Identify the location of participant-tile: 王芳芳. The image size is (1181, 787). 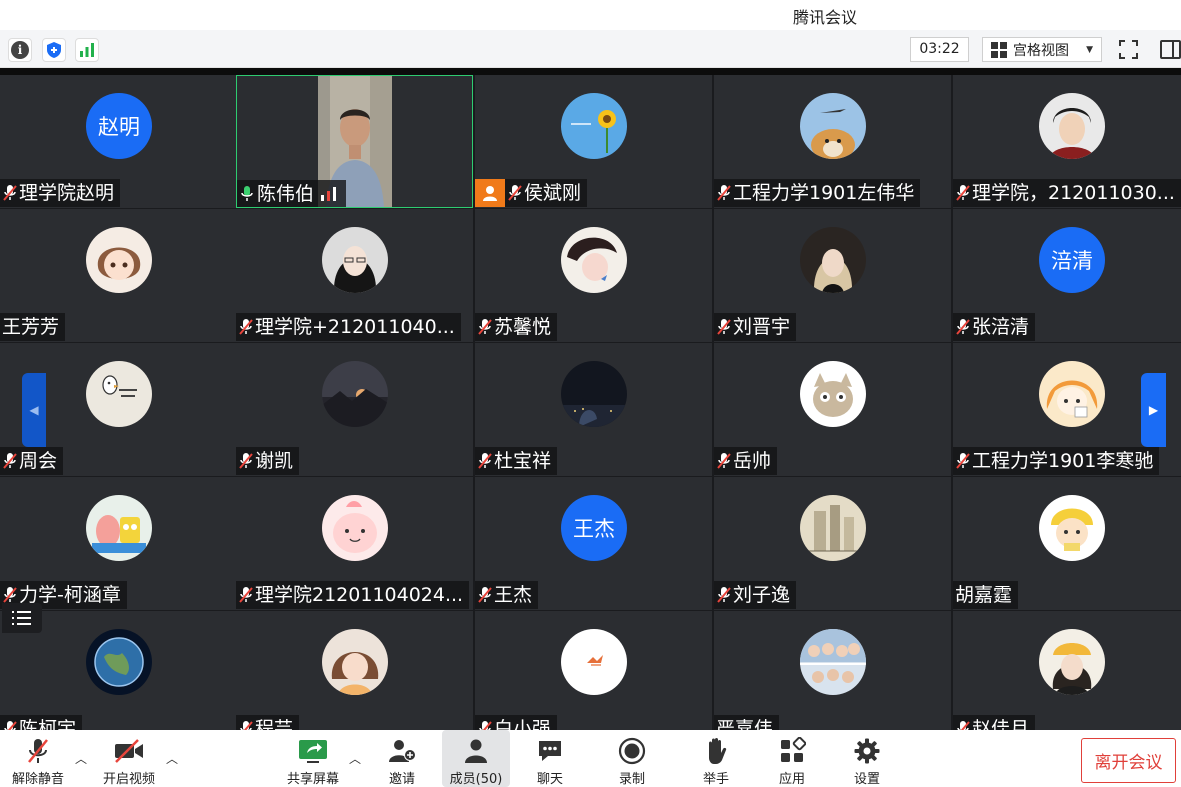
(118, 275).